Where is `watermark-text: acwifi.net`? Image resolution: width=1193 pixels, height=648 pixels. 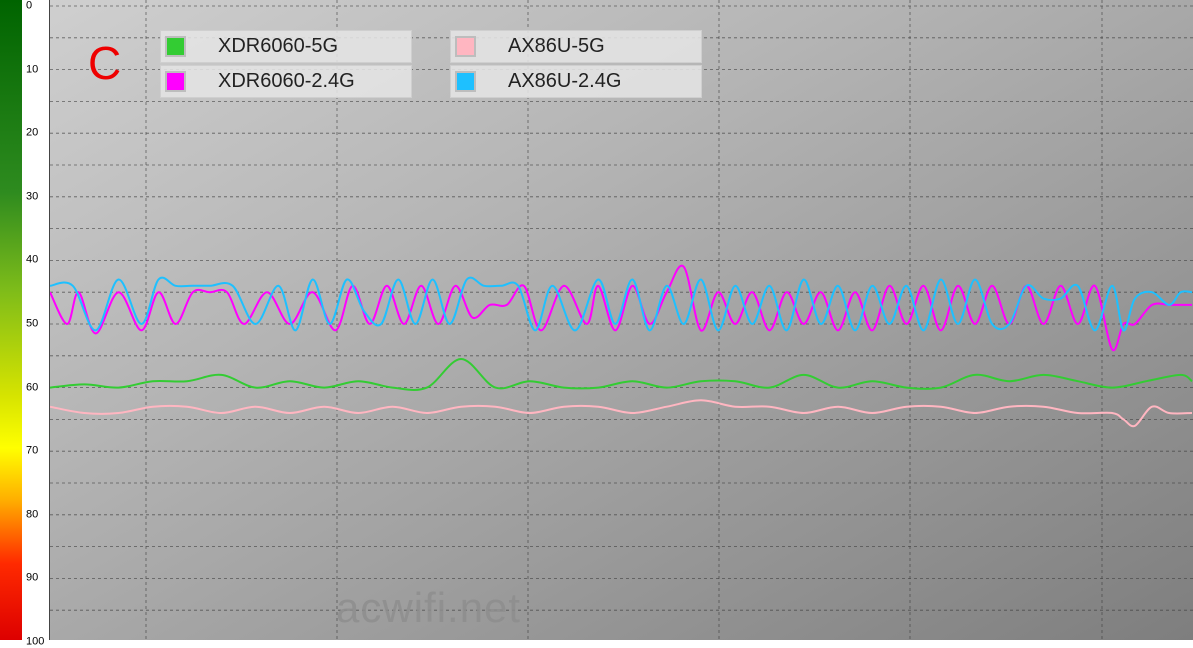
watermark-text: acwifi.net is located at coordinates (429, 607).